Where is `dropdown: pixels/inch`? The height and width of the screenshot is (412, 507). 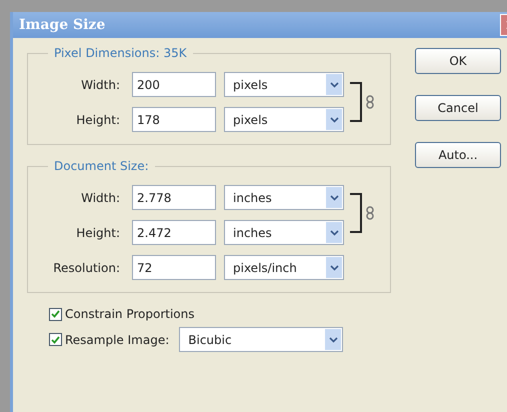
dropdown: pixels/inch is located at coordinates (284, 267).